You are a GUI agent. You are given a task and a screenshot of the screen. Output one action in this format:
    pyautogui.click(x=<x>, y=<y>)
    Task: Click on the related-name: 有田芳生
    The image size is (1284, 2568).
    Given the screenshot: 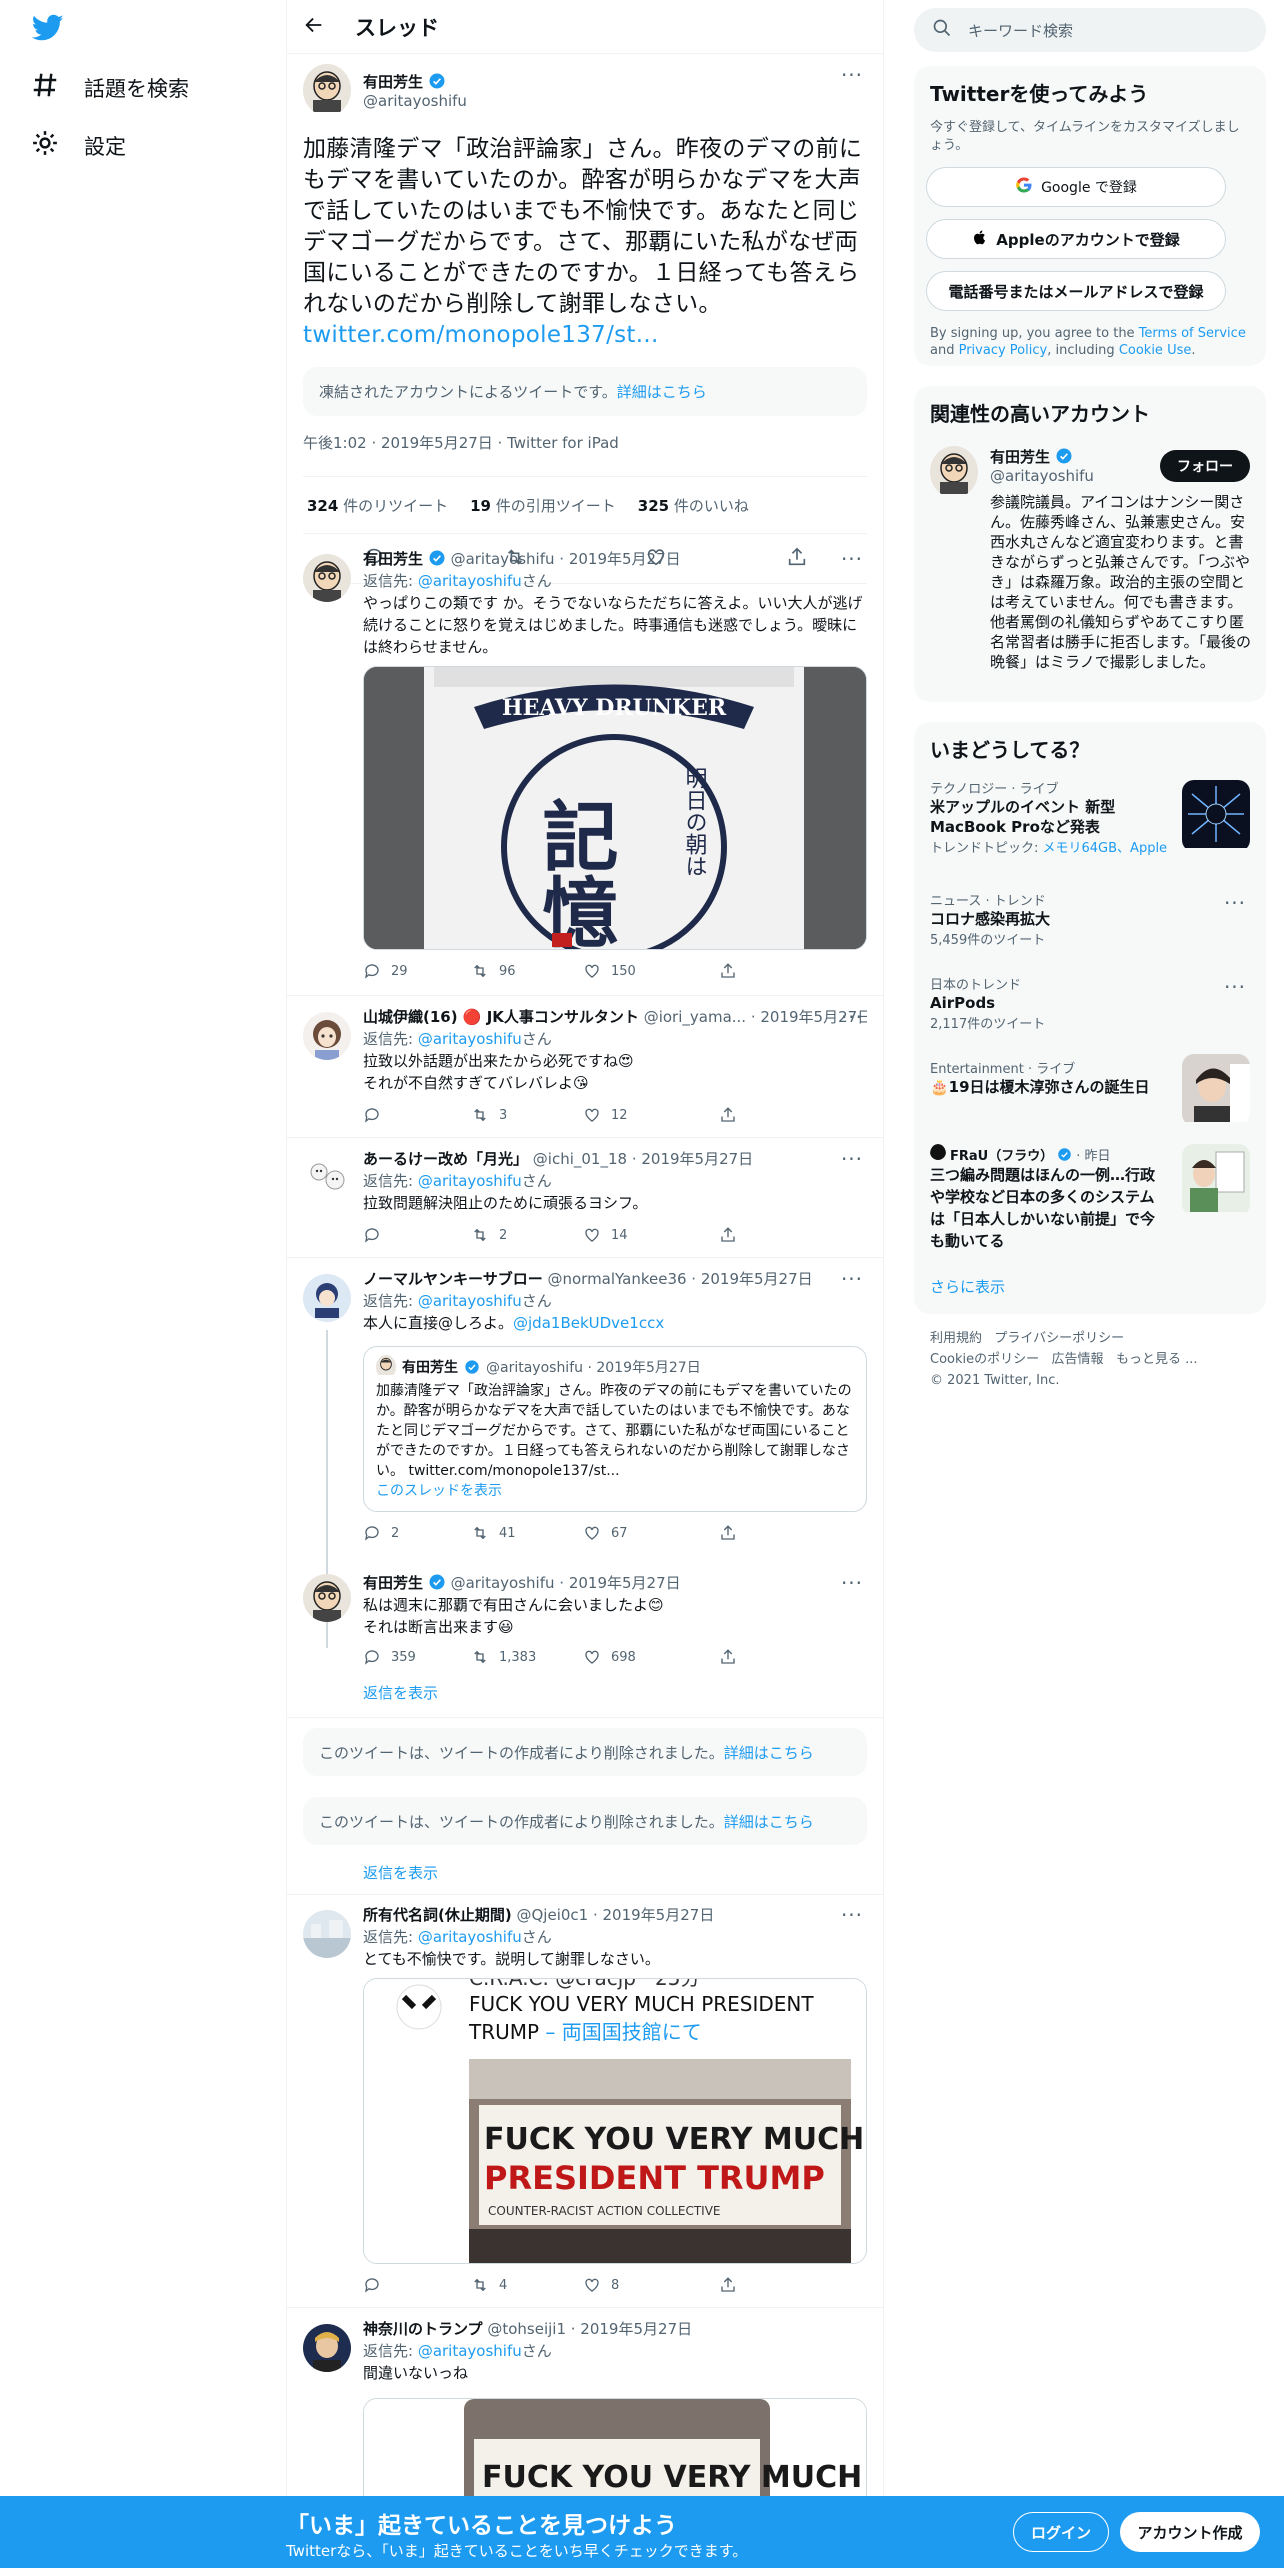 What is the action you would take?
    pyautogui.click(x=1020, y=457)
    